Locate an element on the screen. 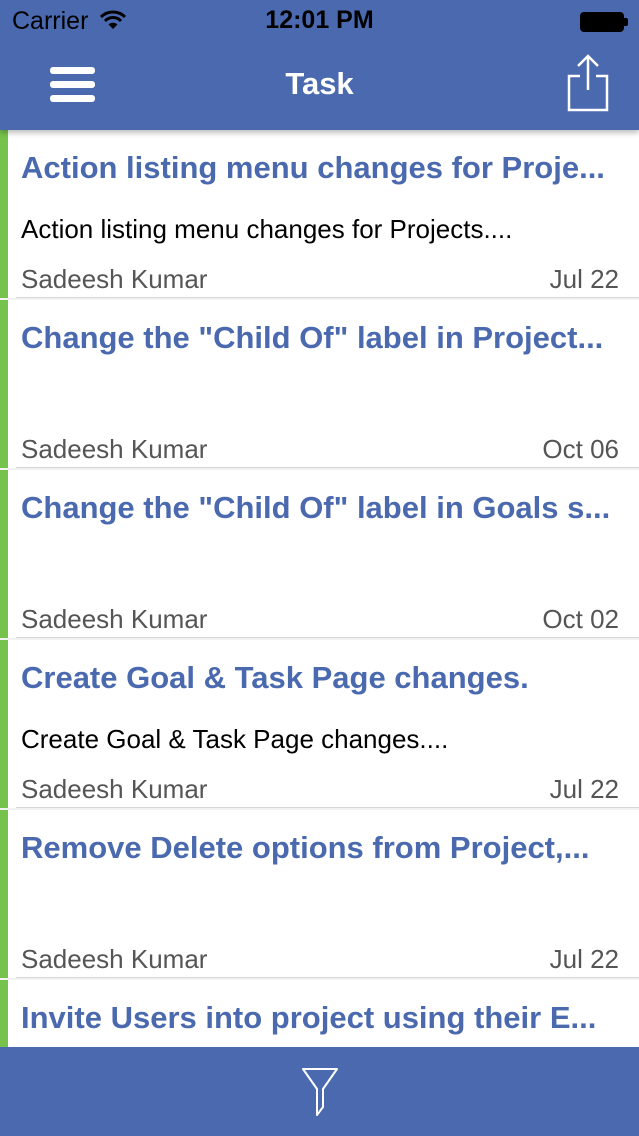  status-bar: Carrier 12:01 PM is located at coordinates (319, 21).